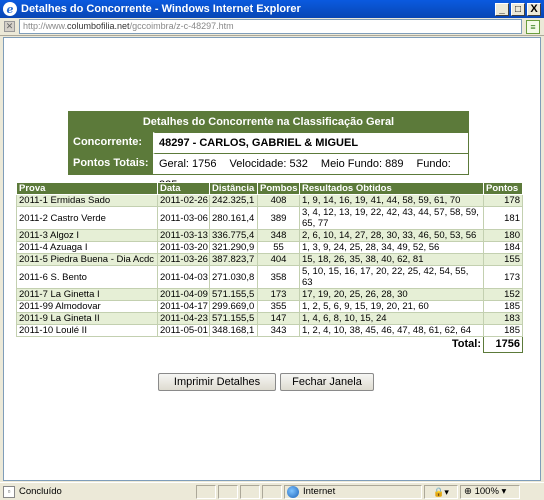 This screenshot has height=500, width=544. I want to click on points-geral: Geral: 1756, so click(188, 164).